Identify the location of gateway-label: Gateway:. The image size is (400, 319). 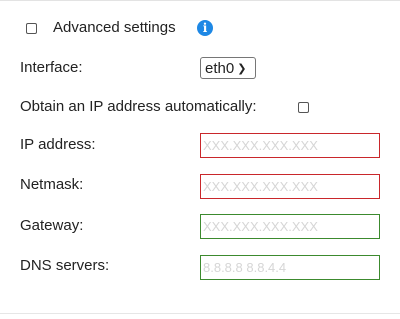
(52, 225).